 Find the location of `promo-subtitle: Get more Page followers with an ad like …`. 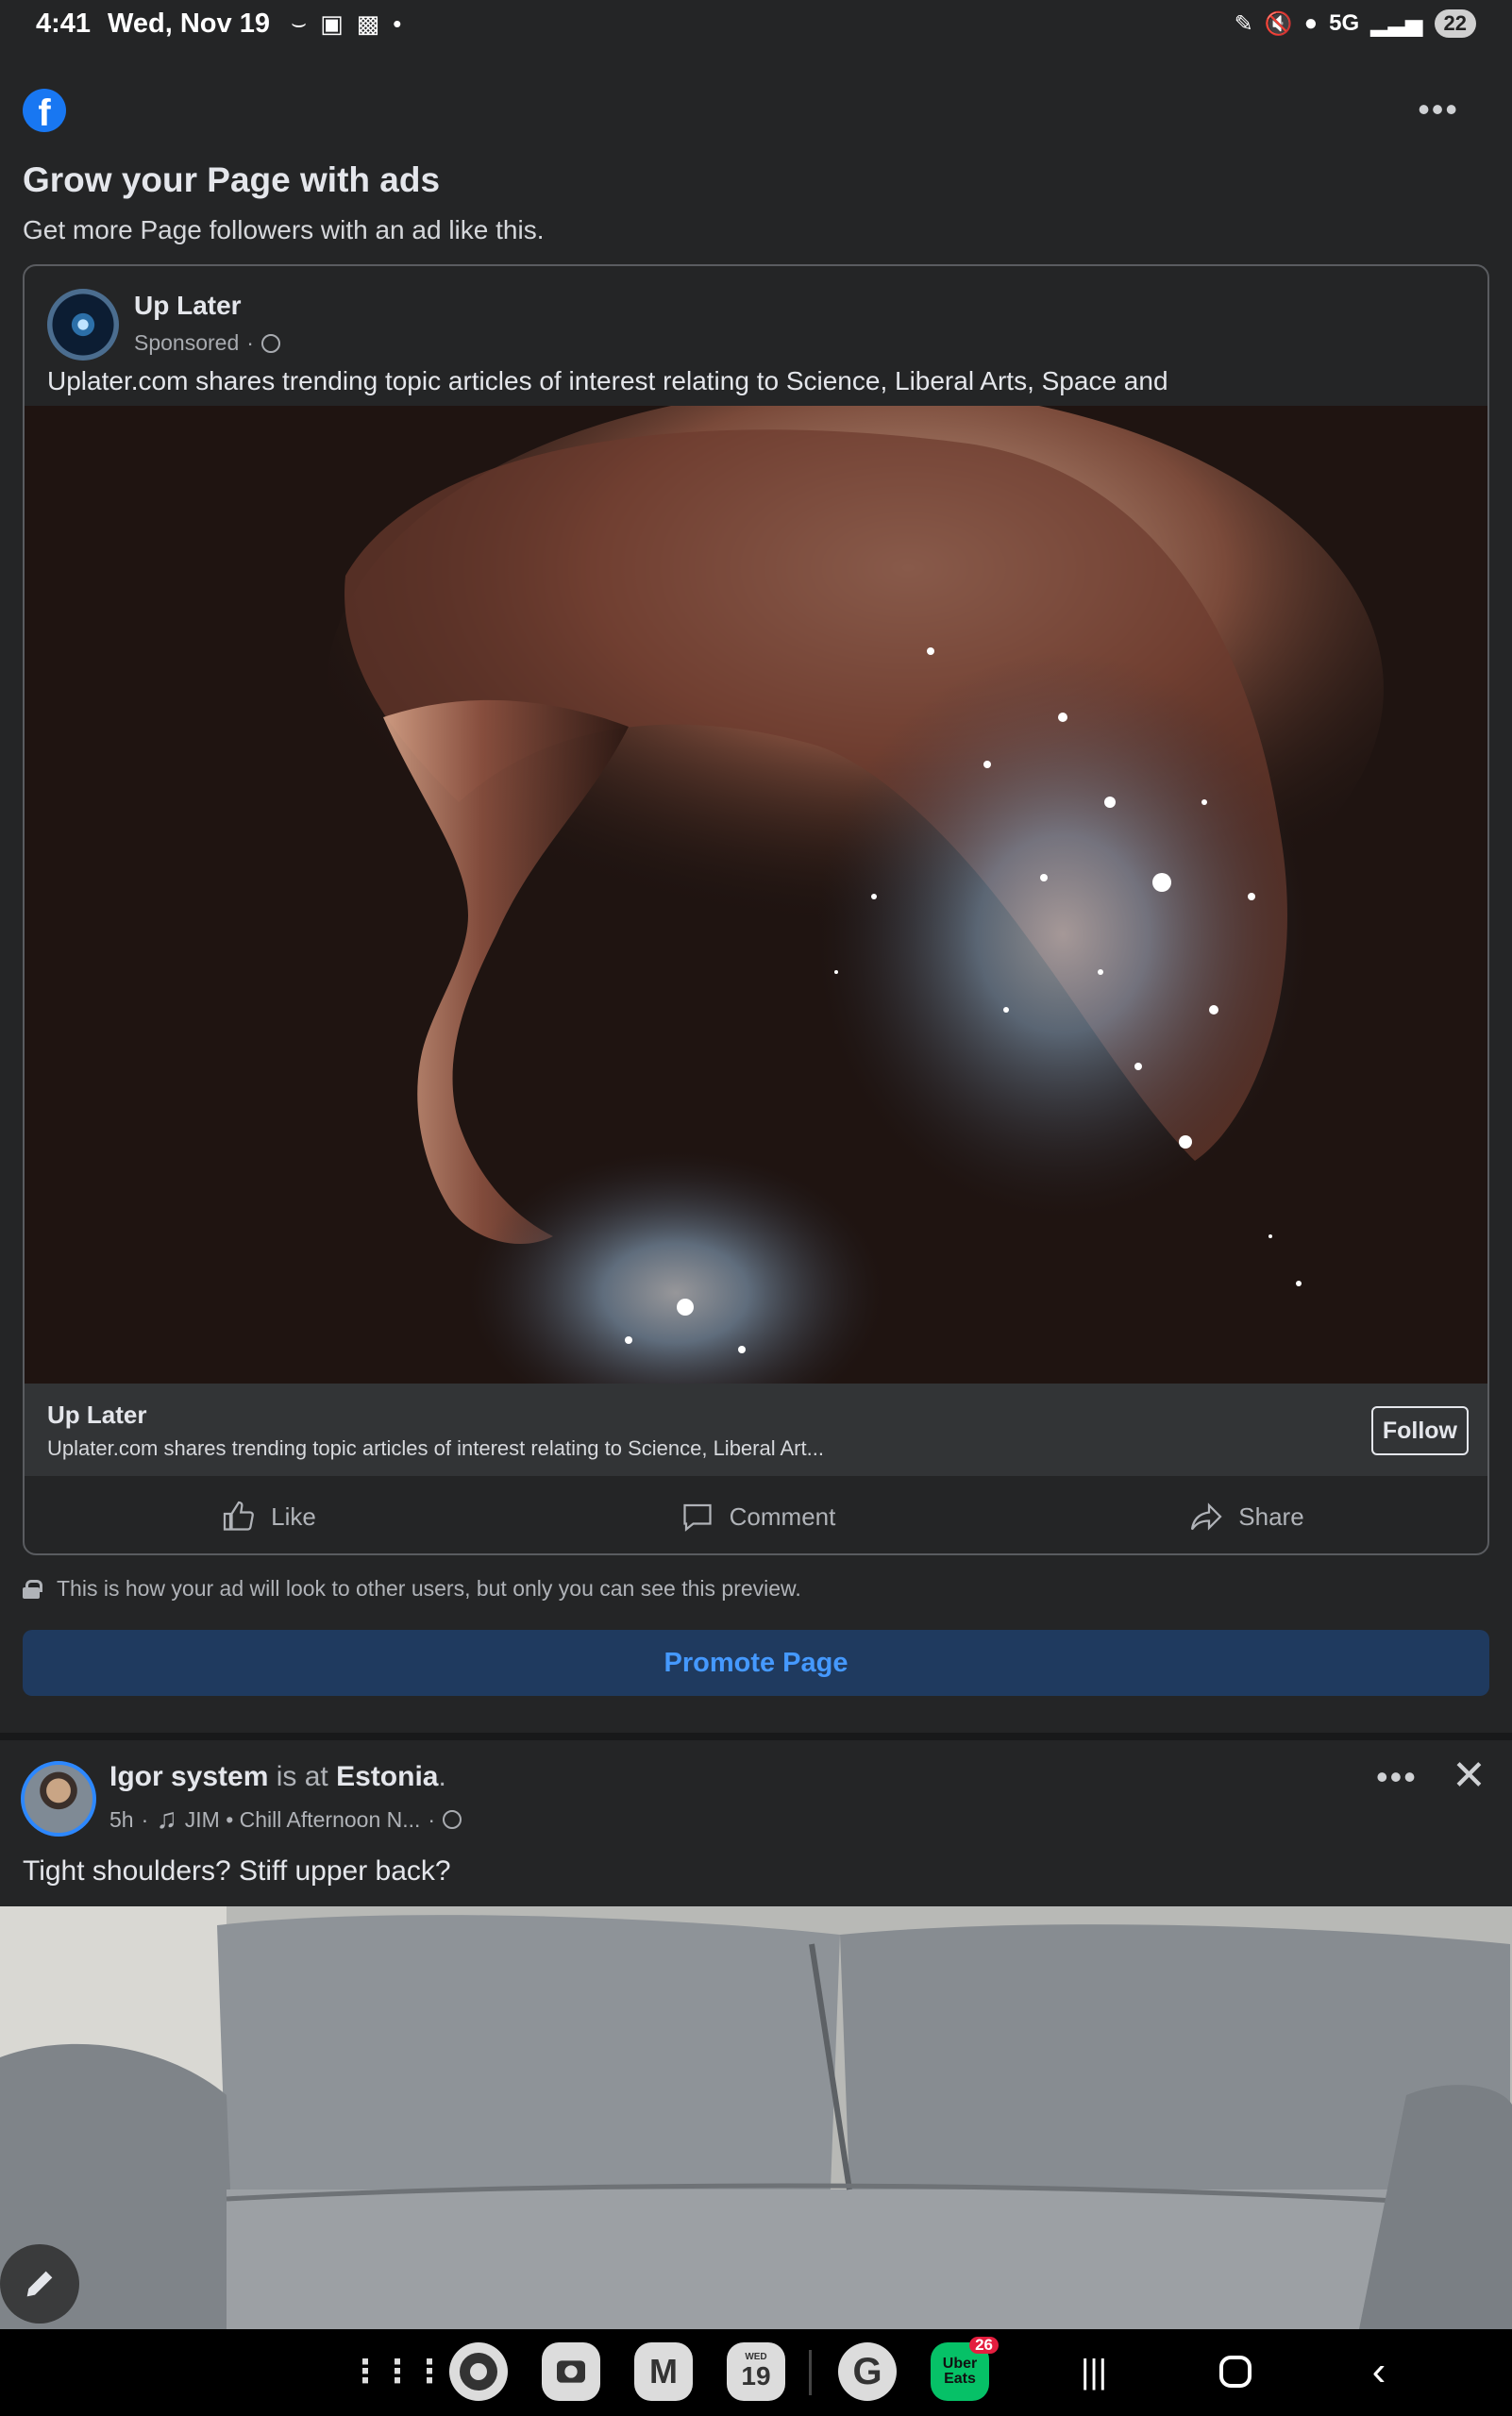

promo-subtitle: Get more Page followers with an ad like … is located at coordinates (284, 230).